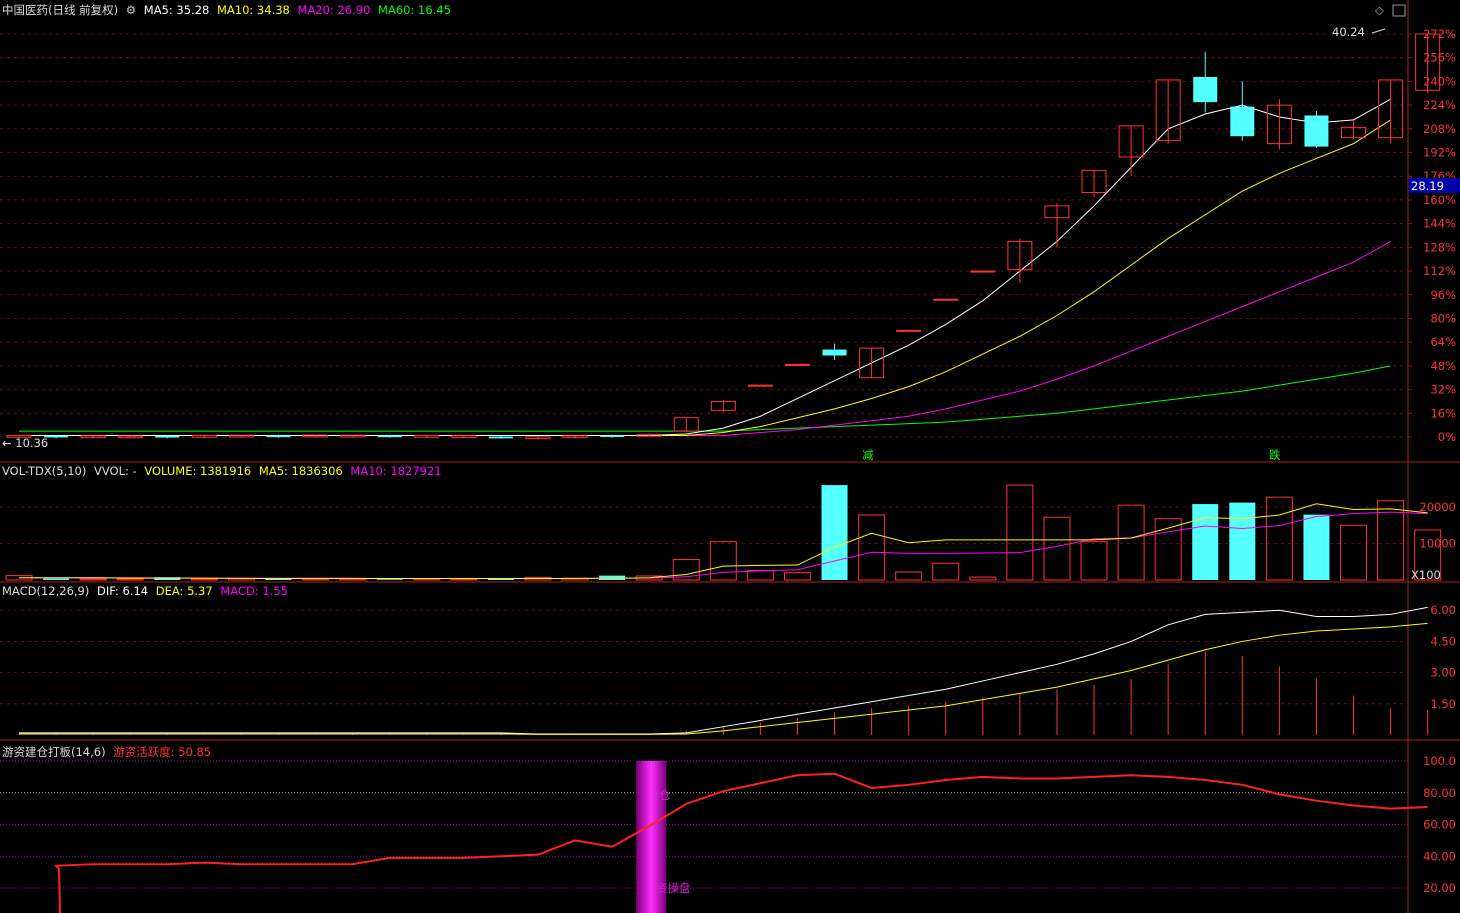 Image resolution: width=1460 pixels, height=913 pixels. What do you see at coordinates (1439, 271) in the screenshot?
I see `price-tick-label: 112%` at bounding box center [1439, 271].